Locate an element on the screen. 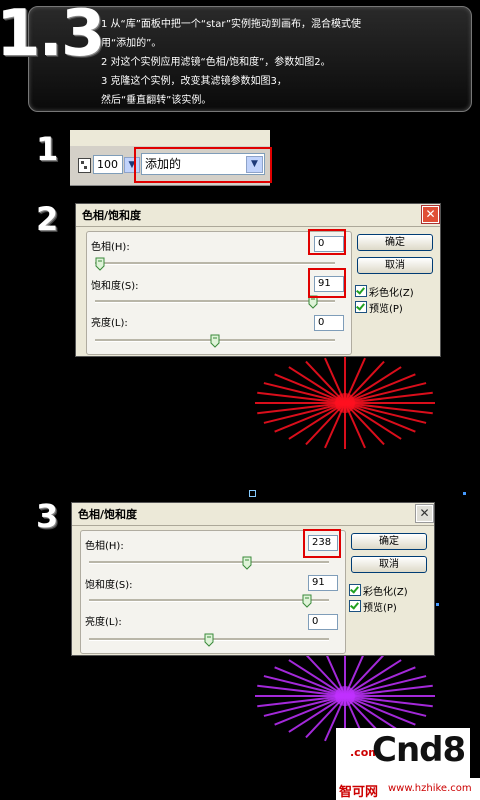 Image resolution: width=480 pixels, height=800 pixels. site-url: www.hzhike.com is located at coordinates (430, 788).